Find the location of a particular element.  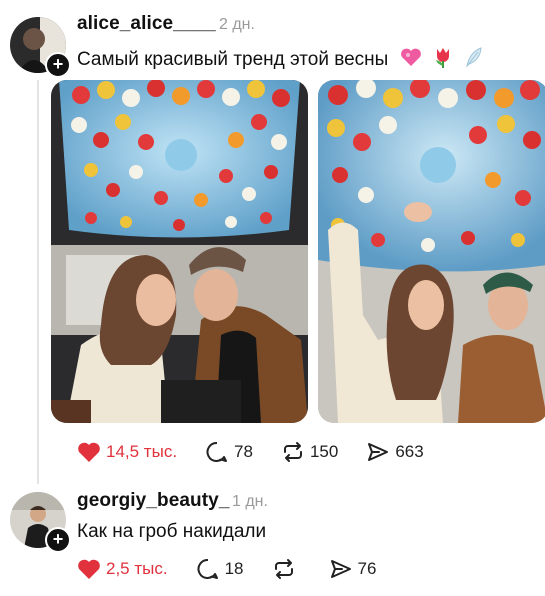

follow-plus-button: + is located at coordinates (58, 65).